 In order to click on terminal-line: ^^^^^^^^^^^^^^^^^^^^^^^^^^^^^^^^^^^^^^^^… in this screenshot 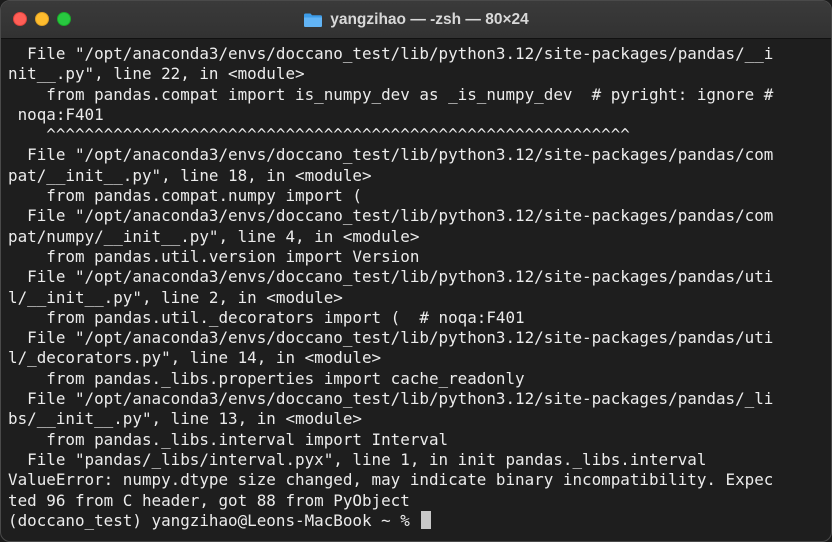, I will do `click(319, 135)`.